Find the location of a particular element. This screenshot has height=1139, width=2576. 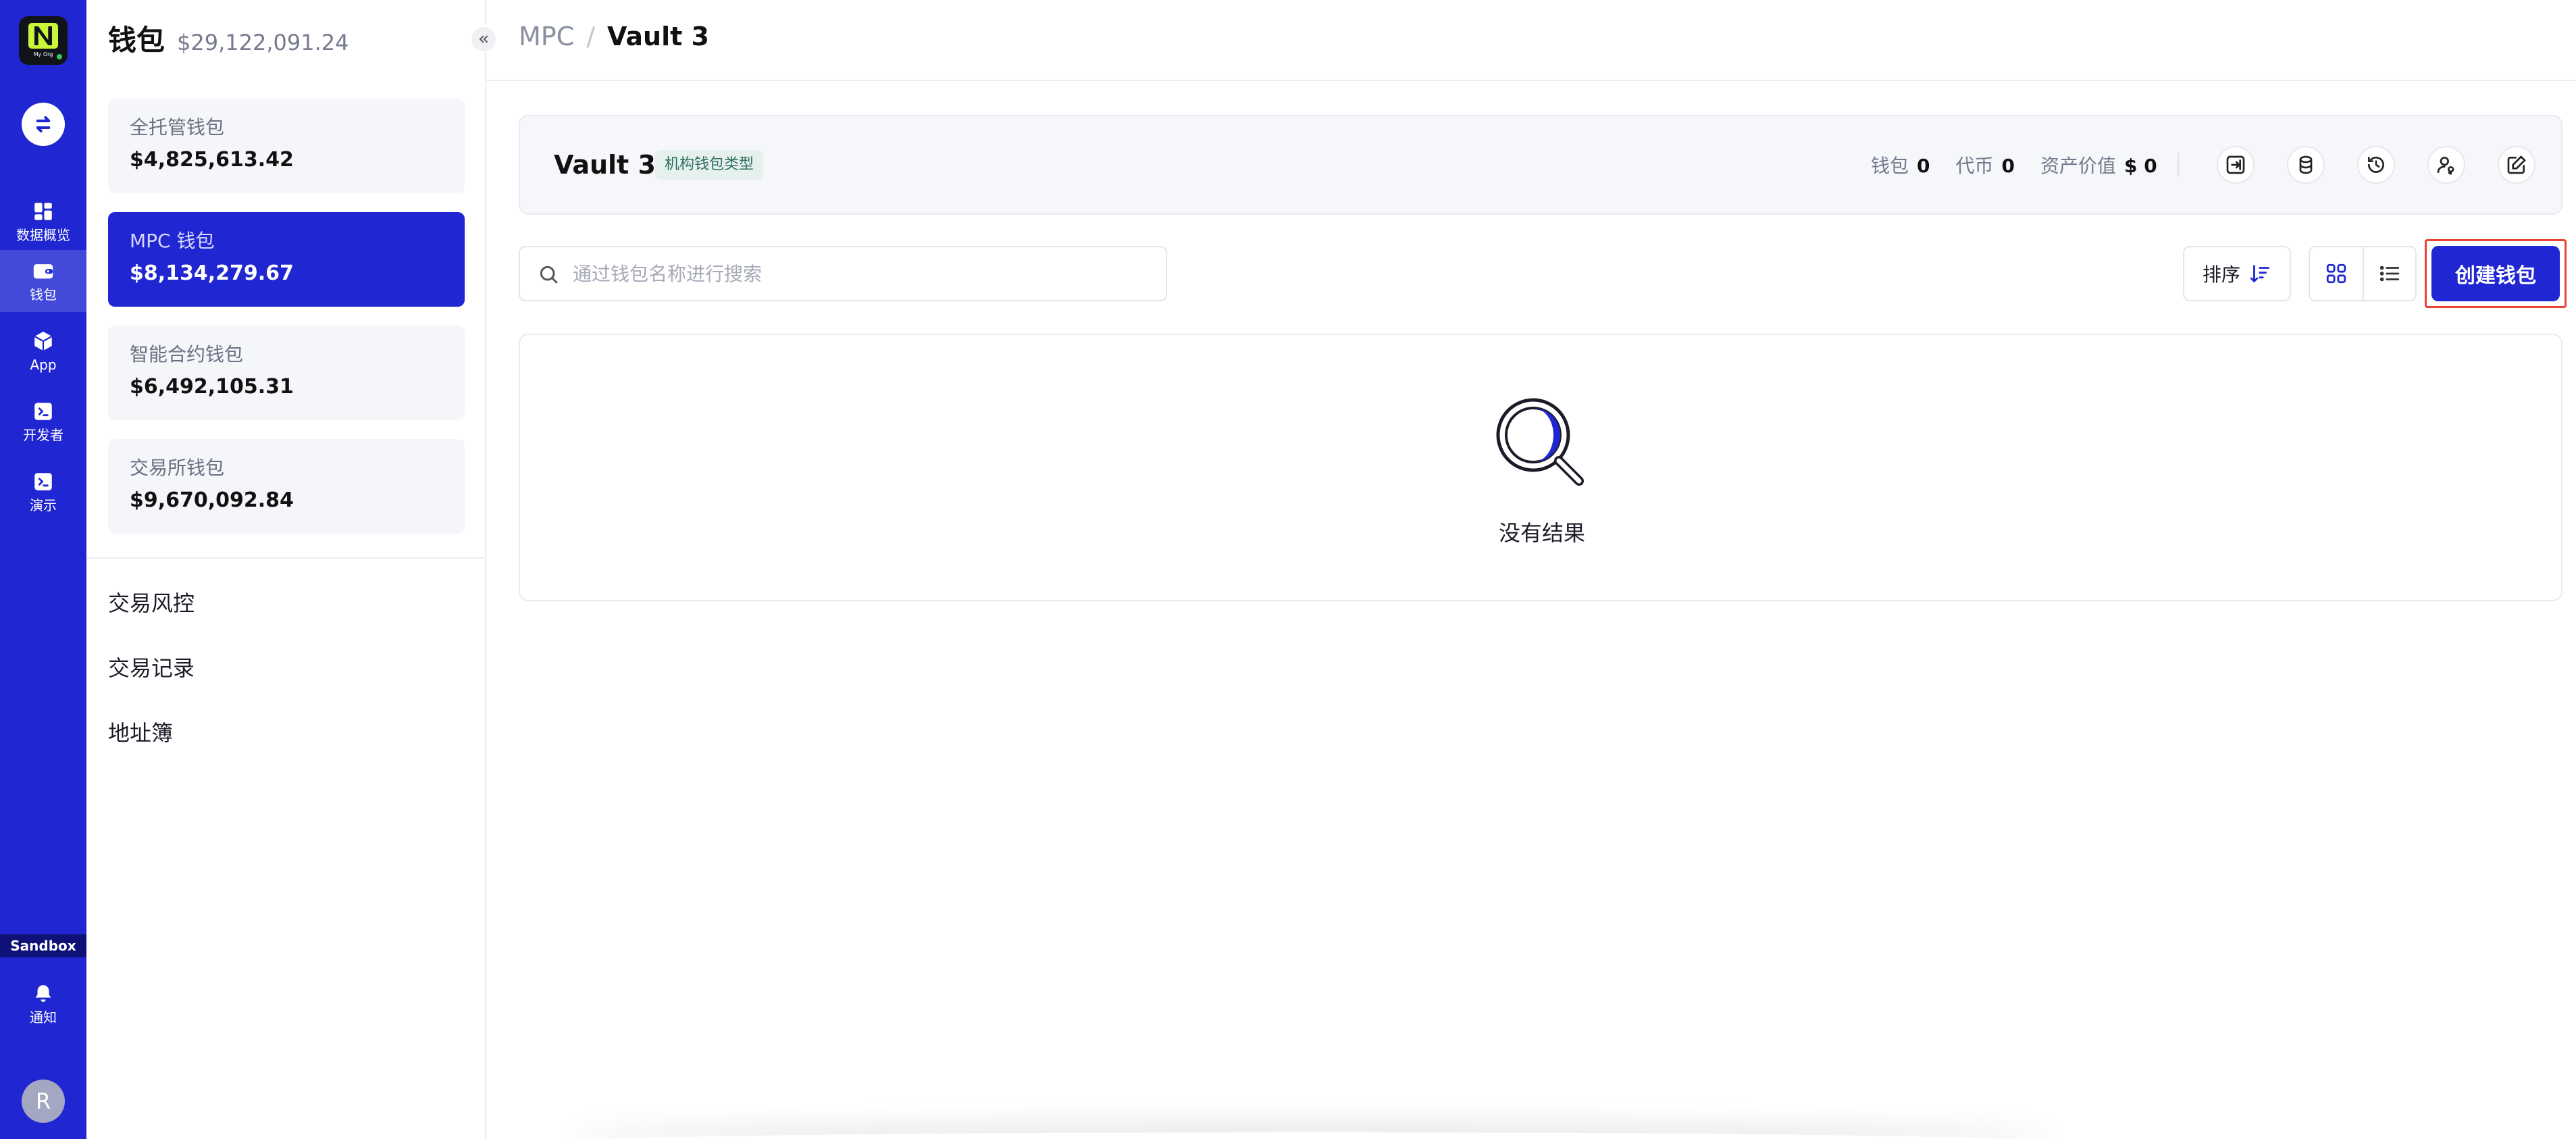

stats-divider is located at coordinates (2178, 165).